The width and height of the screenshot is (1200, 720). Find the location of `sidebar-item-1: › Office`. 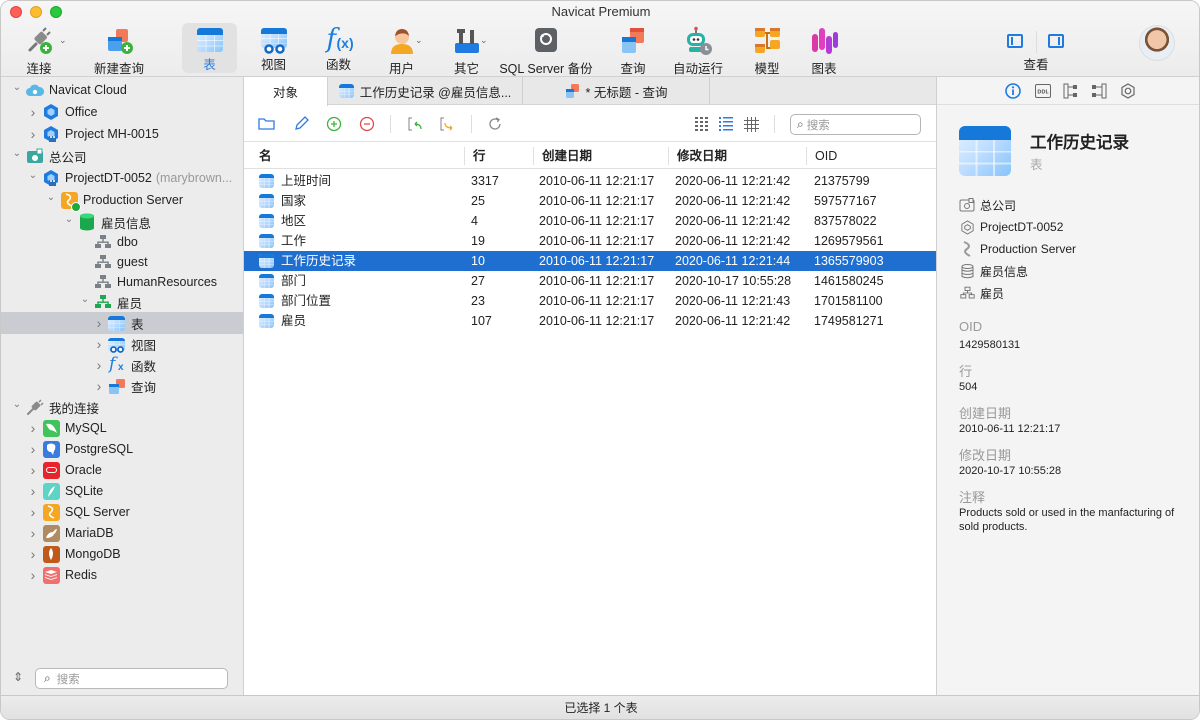

sidebar-item-1: › Office is located at coordinates (122, 112).